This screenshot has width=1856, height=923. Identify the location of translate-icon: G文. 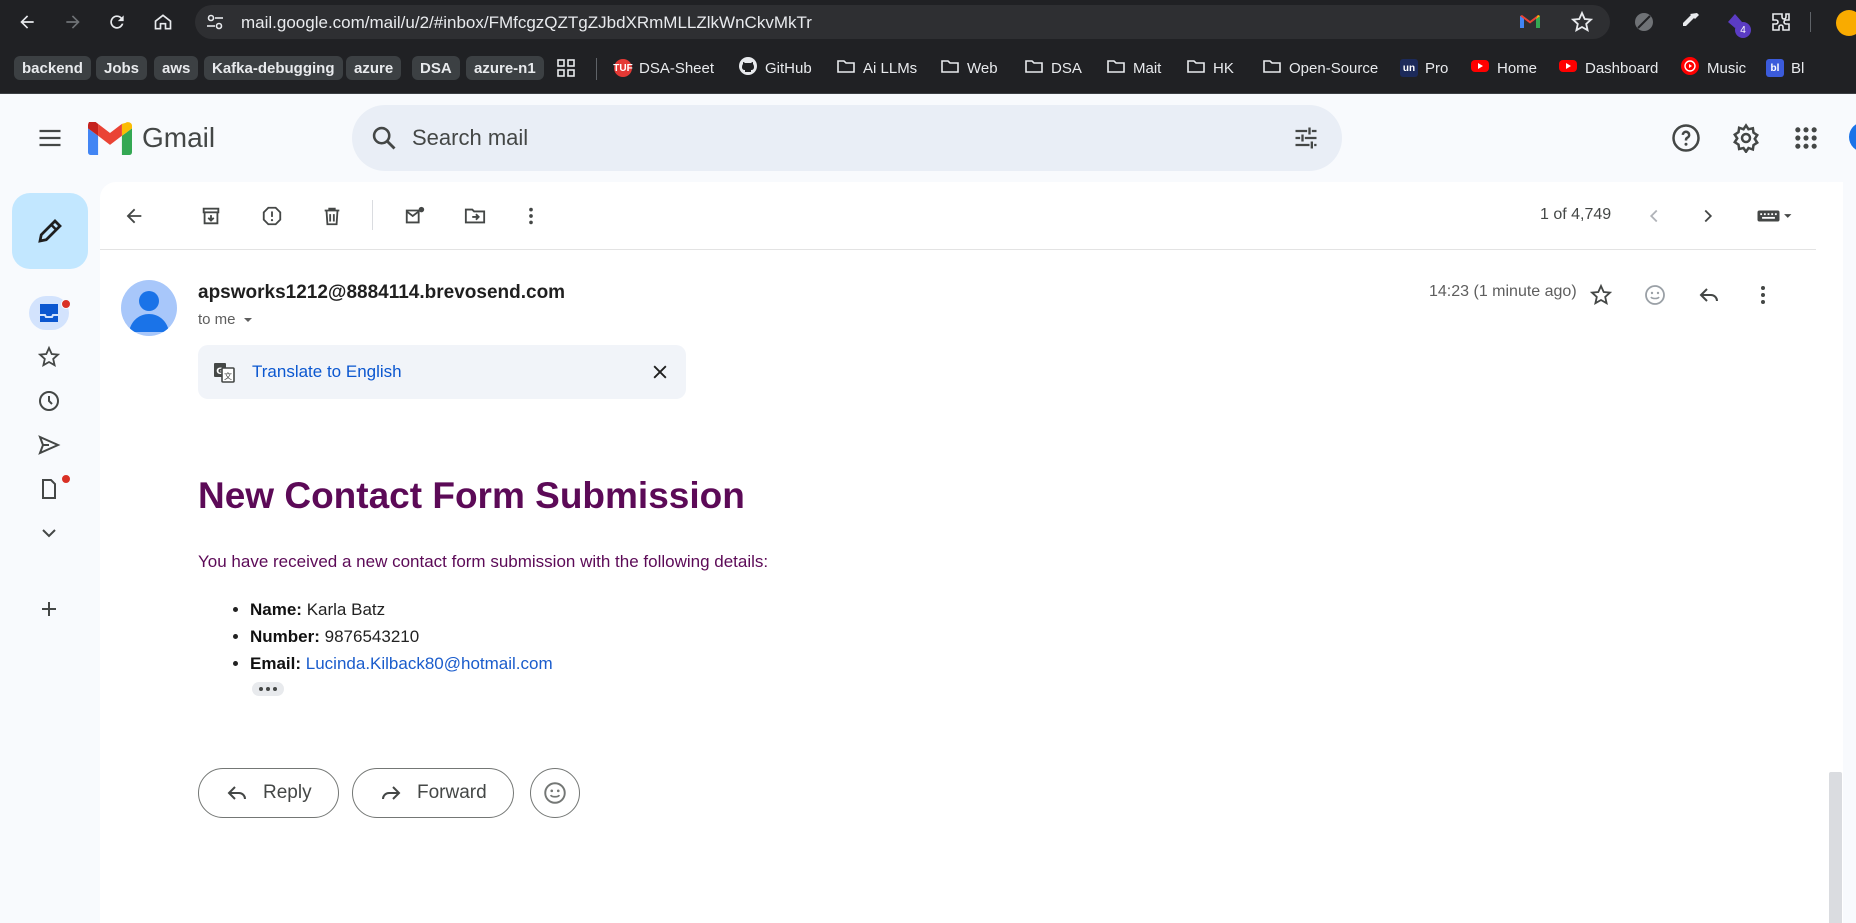
(224, 373).